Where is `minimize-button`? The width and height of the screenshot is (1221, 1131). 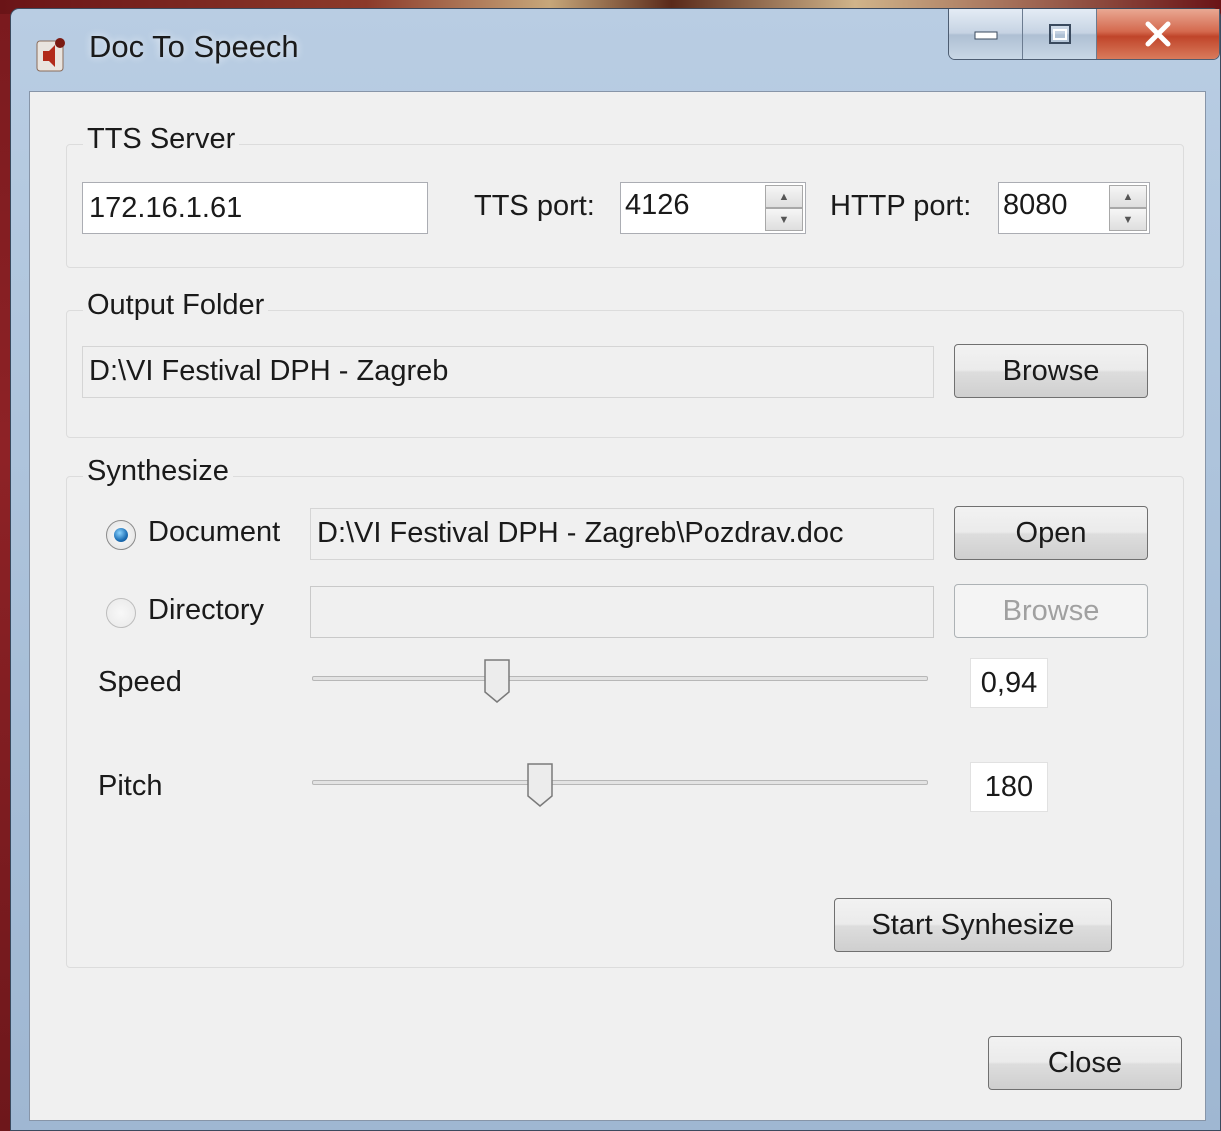
minimize-button is located at coordinates (986, 34).